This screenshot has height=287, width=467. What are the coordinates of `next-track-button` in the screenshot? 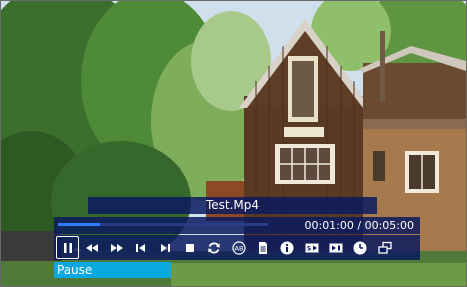 It's located at (165, 248).